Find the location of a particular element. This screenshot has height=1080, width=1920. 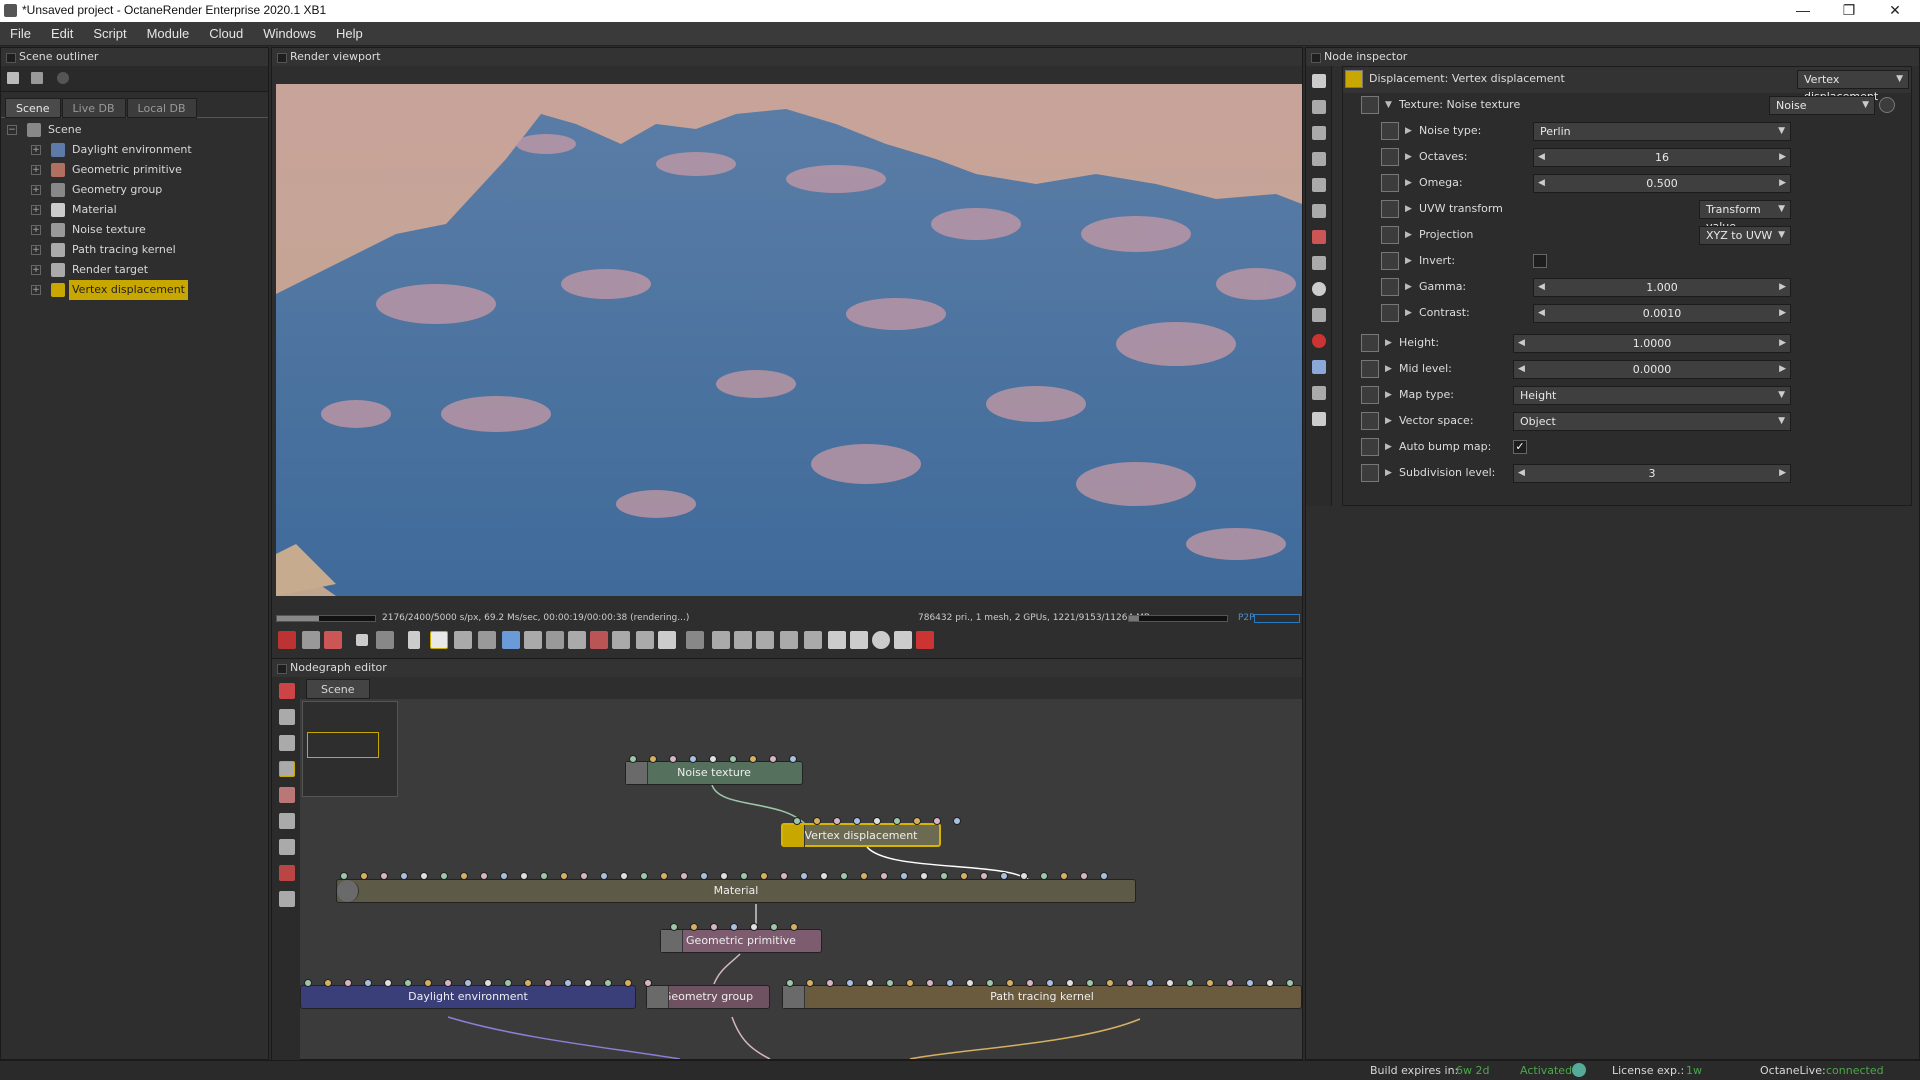

menu-file: File is located at coordinates (20, 34).